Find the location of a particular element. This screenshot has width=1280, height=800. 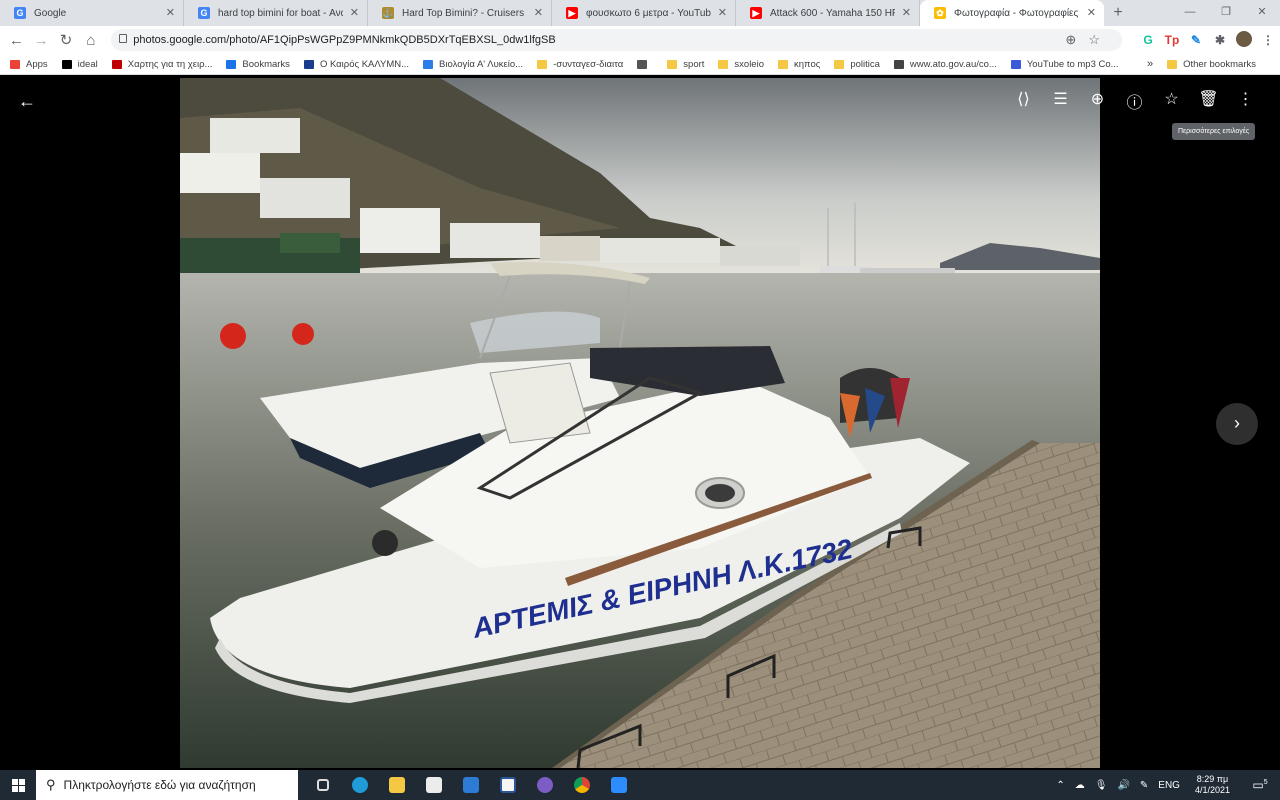

close-window-button: ✕ is located at coordinates (1262, 13).